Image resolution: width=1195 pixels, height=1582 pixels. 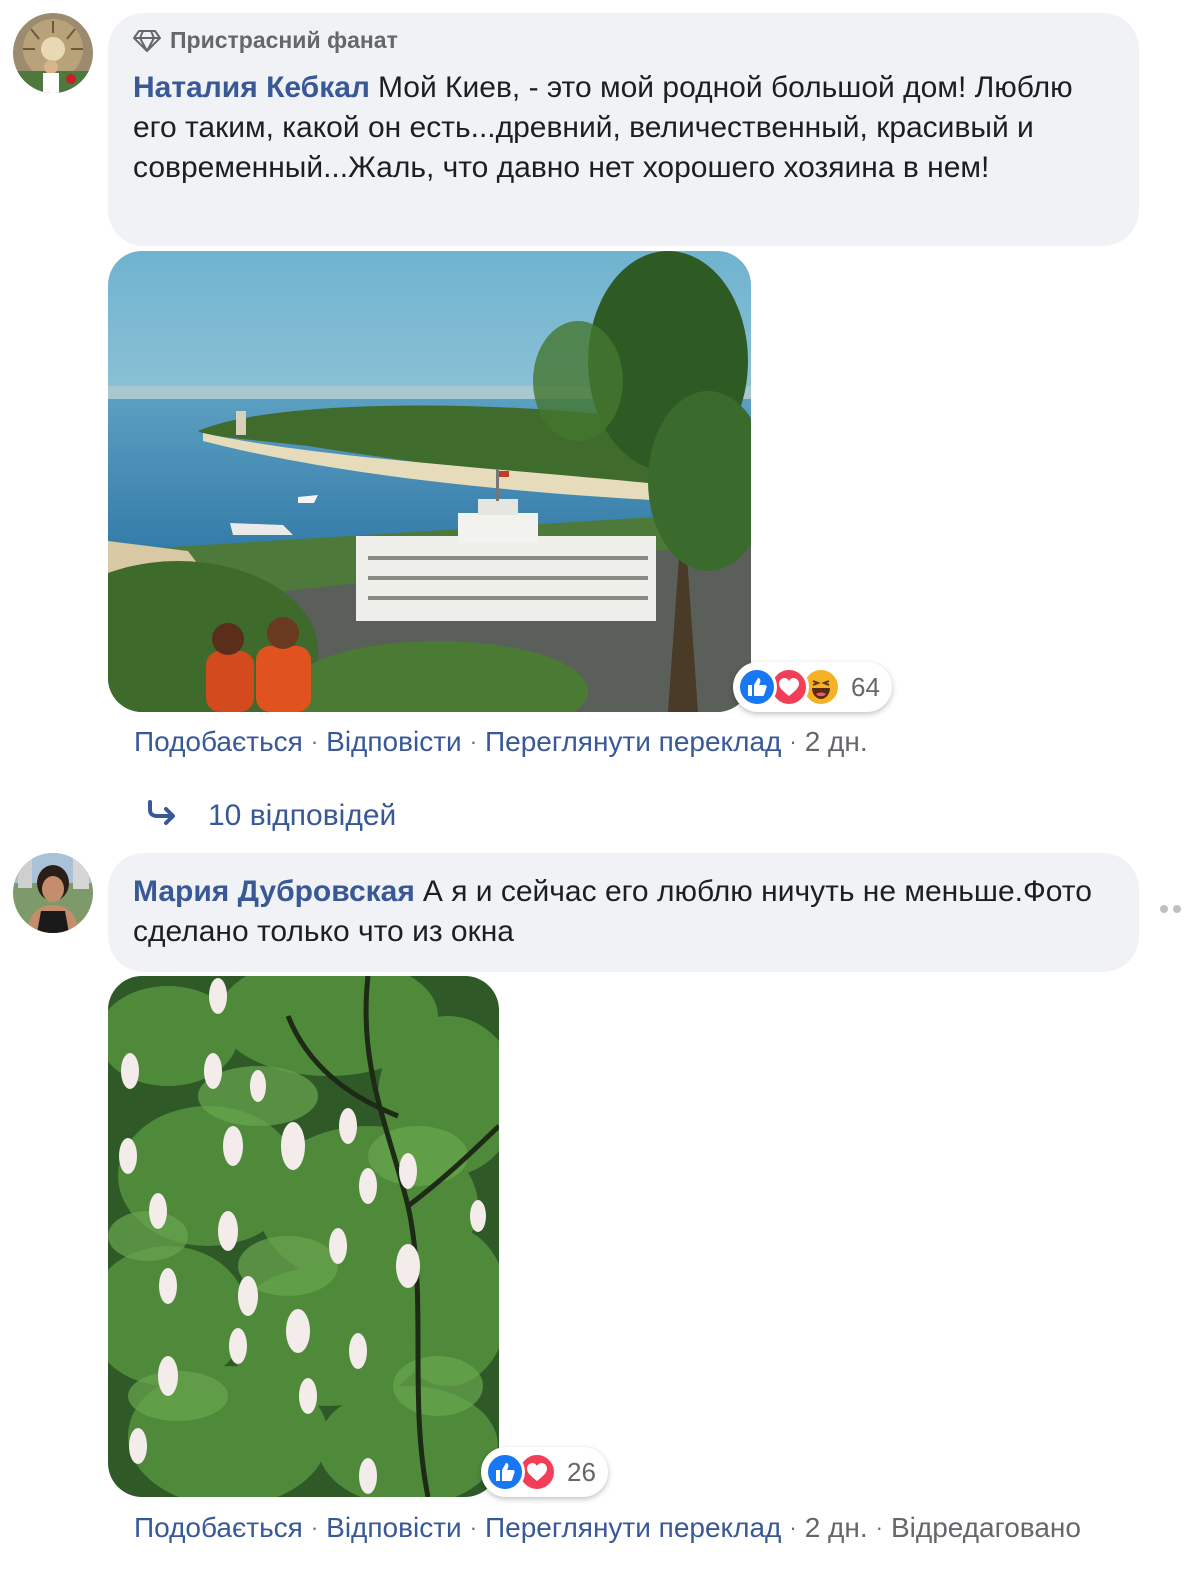 I want to click on reply-arrow-icon, so click(x=166, y=815).